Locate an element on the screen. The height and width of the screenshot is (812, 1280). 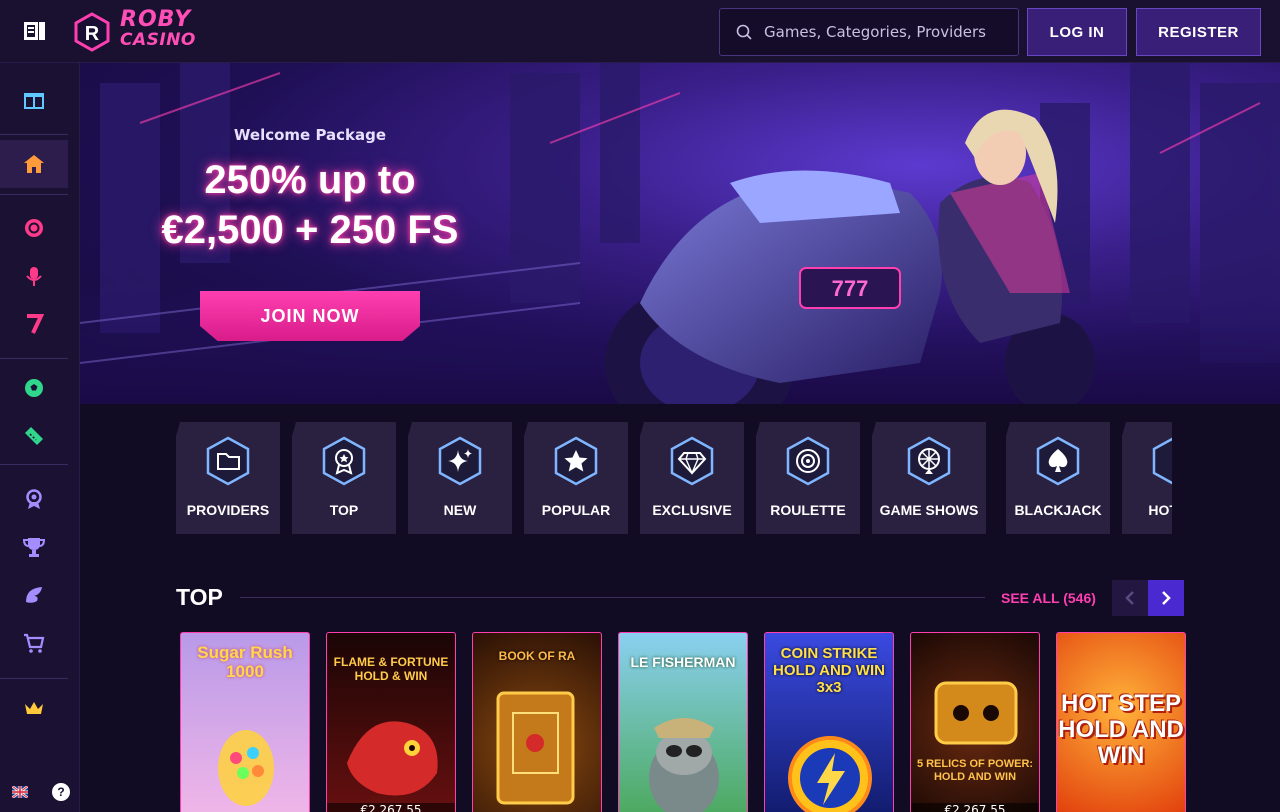
carousel-next-button is located at coordinates (1166, 598).